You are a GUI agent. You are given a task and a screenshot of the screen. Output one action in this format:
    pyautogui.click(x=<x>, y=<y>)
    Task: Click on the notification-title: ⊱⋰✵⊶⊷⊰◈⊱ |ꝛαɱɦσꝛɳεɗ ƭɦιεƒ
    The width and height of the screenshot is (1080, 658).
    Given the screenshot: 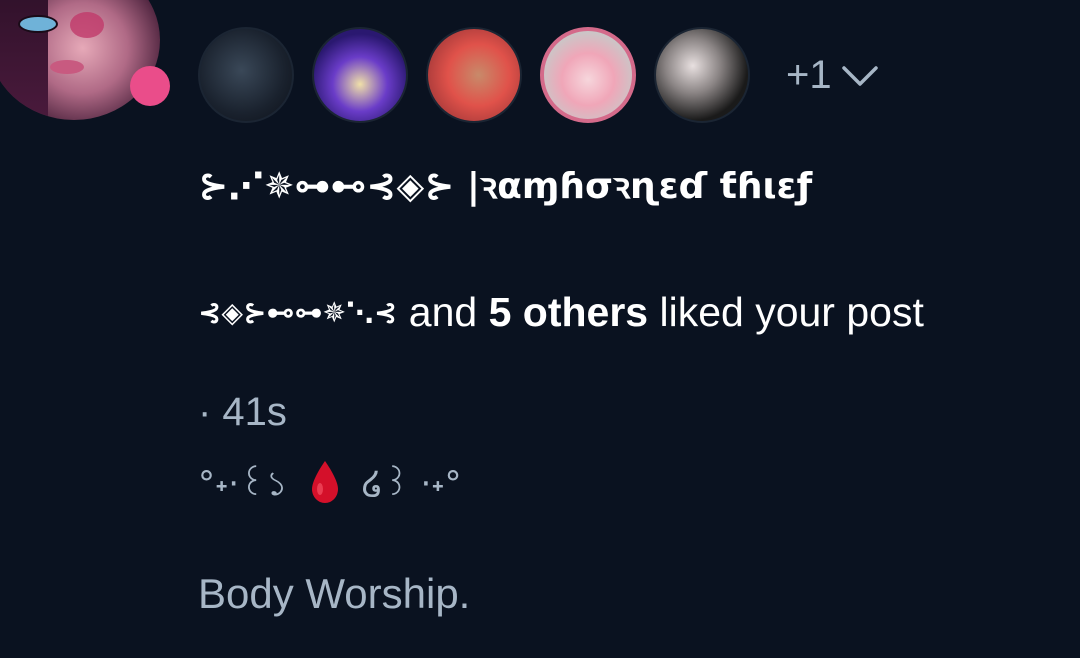 What is the action you would take?
    pyautogui.click(x=505, y=184)
    